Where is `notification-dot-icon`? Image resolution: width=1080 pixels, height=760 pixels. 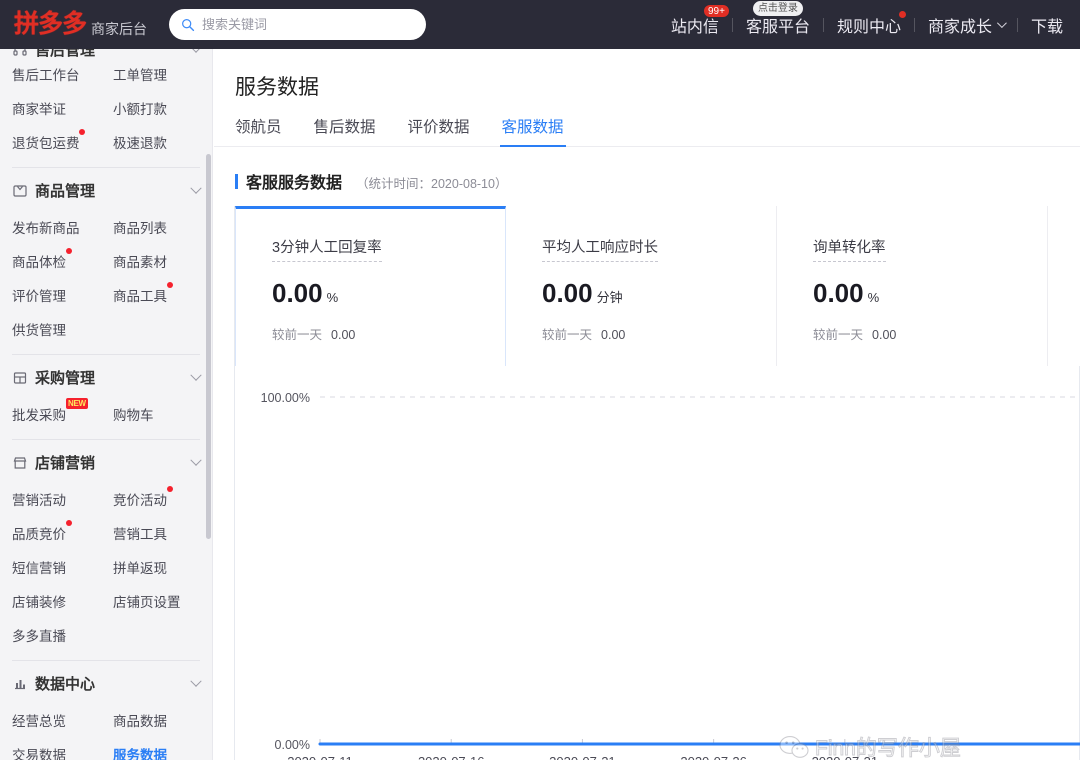 notification-dot-icon is located at coordinates (902, 14).